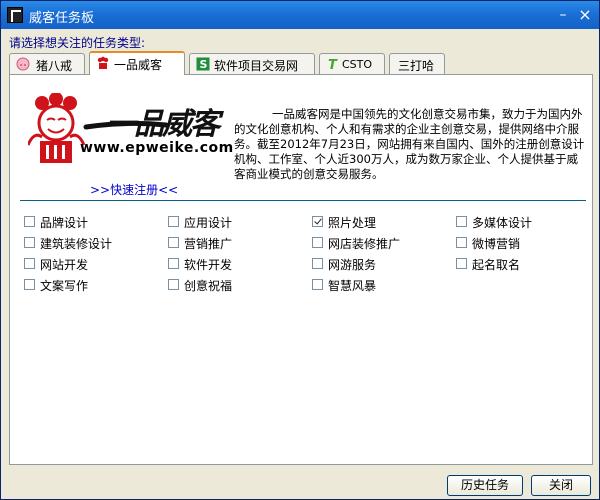  Describe the element at coordinates (208, 223) in the screenshot. I see `option-label: 应用设计` at that location.